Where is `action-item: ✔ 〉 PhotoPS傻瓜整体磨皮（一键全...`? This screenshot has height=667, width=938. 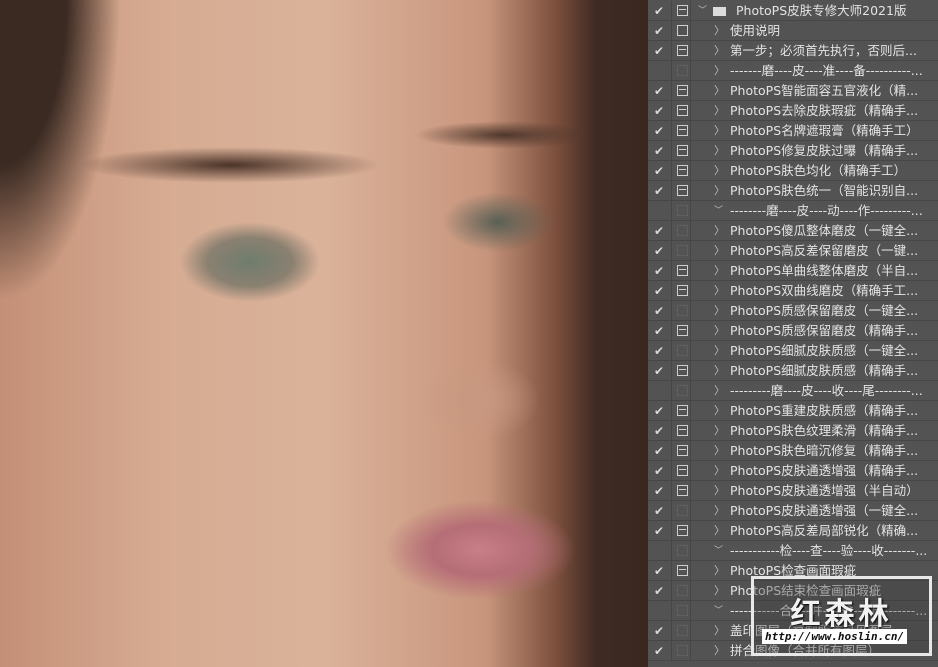 action-item: ✔ 〉 PhotoPS傻瓜整体磨皮（一键全... is located at coordinates (793, 231).